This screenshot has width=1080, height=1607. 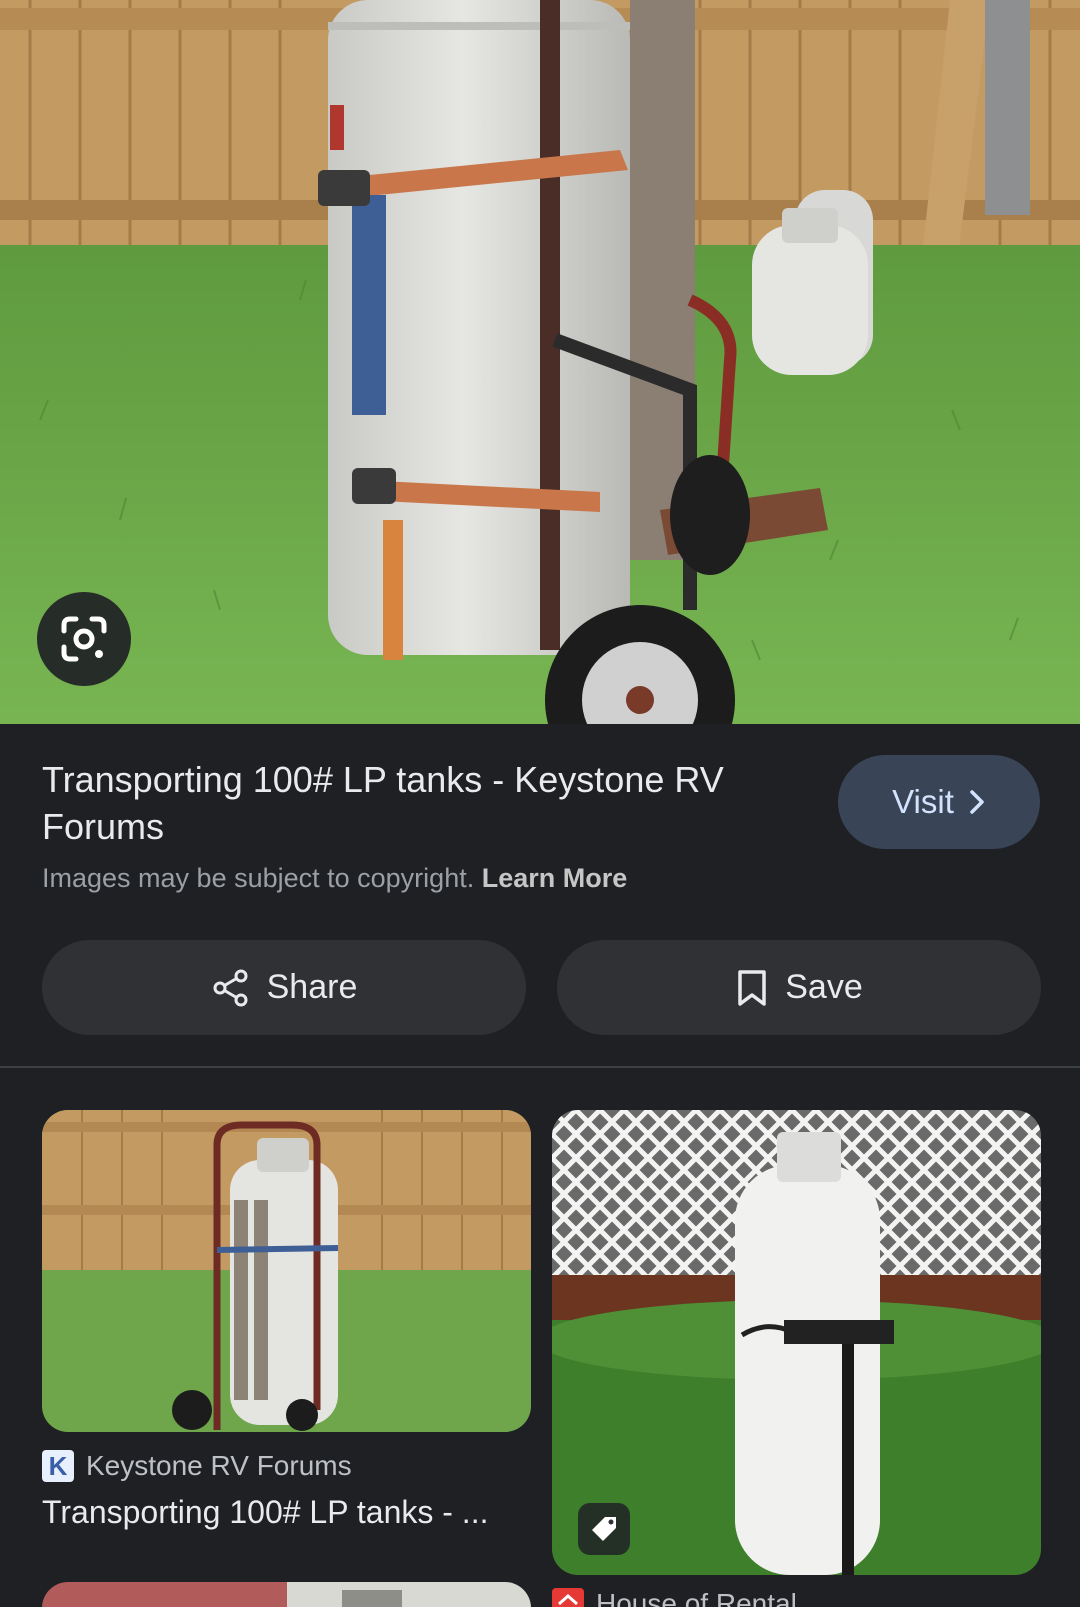 What do you see at coordinates (977, 802) in the screenshot?
I see `chevron-right-icon` at bounding box center [977, 802].